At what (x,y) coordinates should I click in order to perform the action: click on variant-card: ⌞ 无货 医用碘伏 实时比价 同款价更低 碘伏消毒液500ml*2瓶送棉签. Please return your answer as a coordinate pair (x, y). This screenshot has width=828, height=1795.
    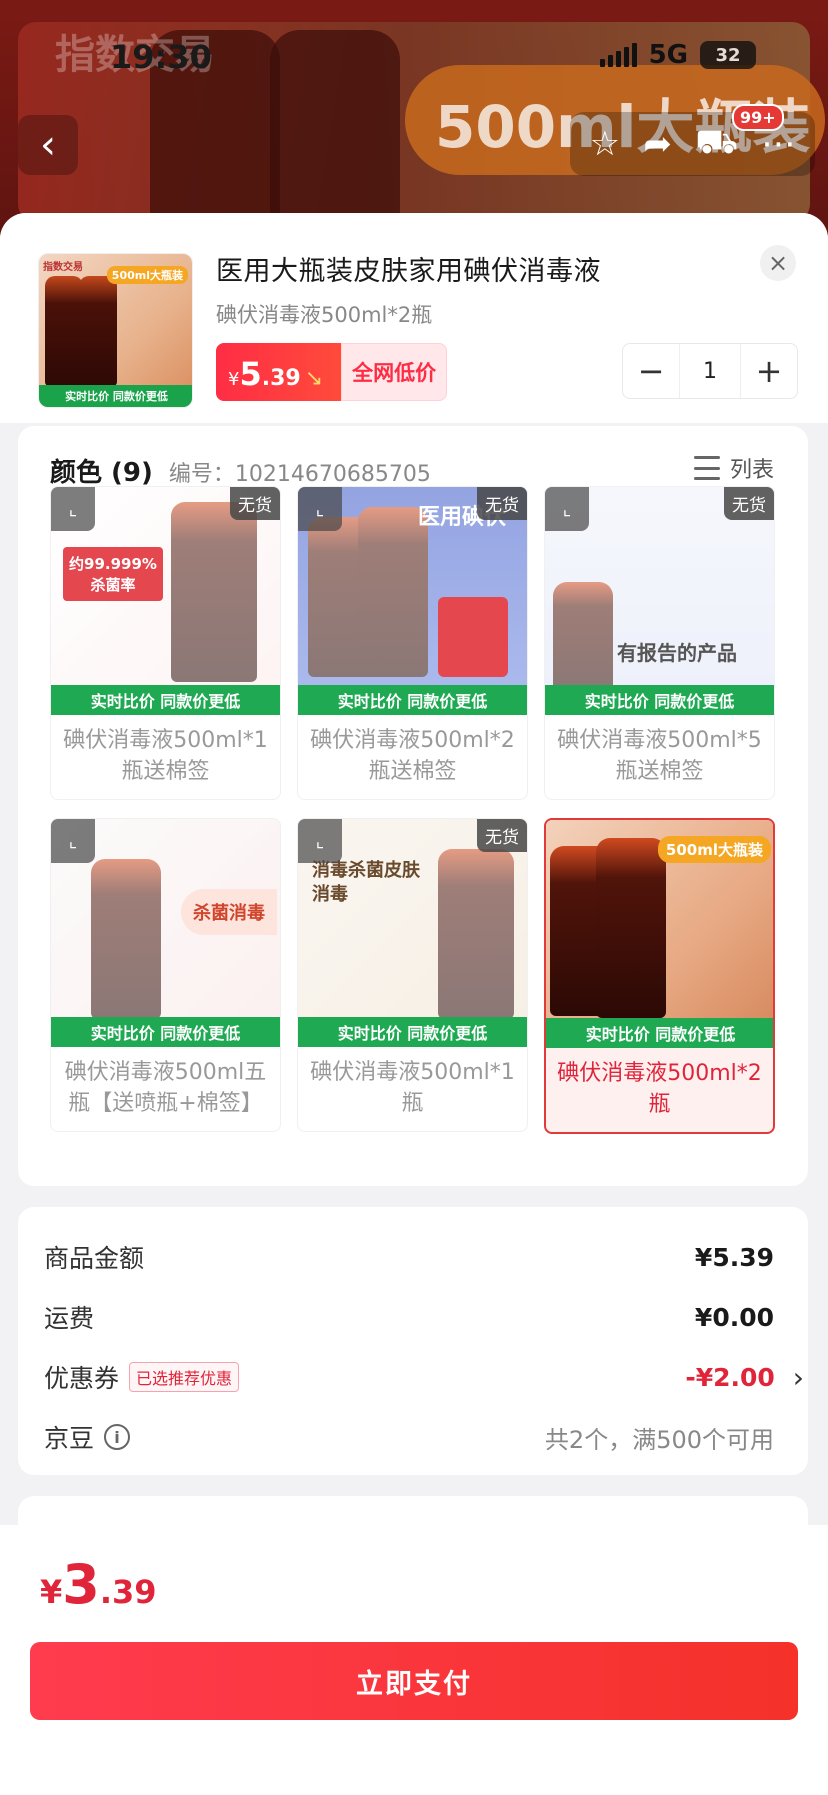
    Looking at the image, I should click on (412, 643).